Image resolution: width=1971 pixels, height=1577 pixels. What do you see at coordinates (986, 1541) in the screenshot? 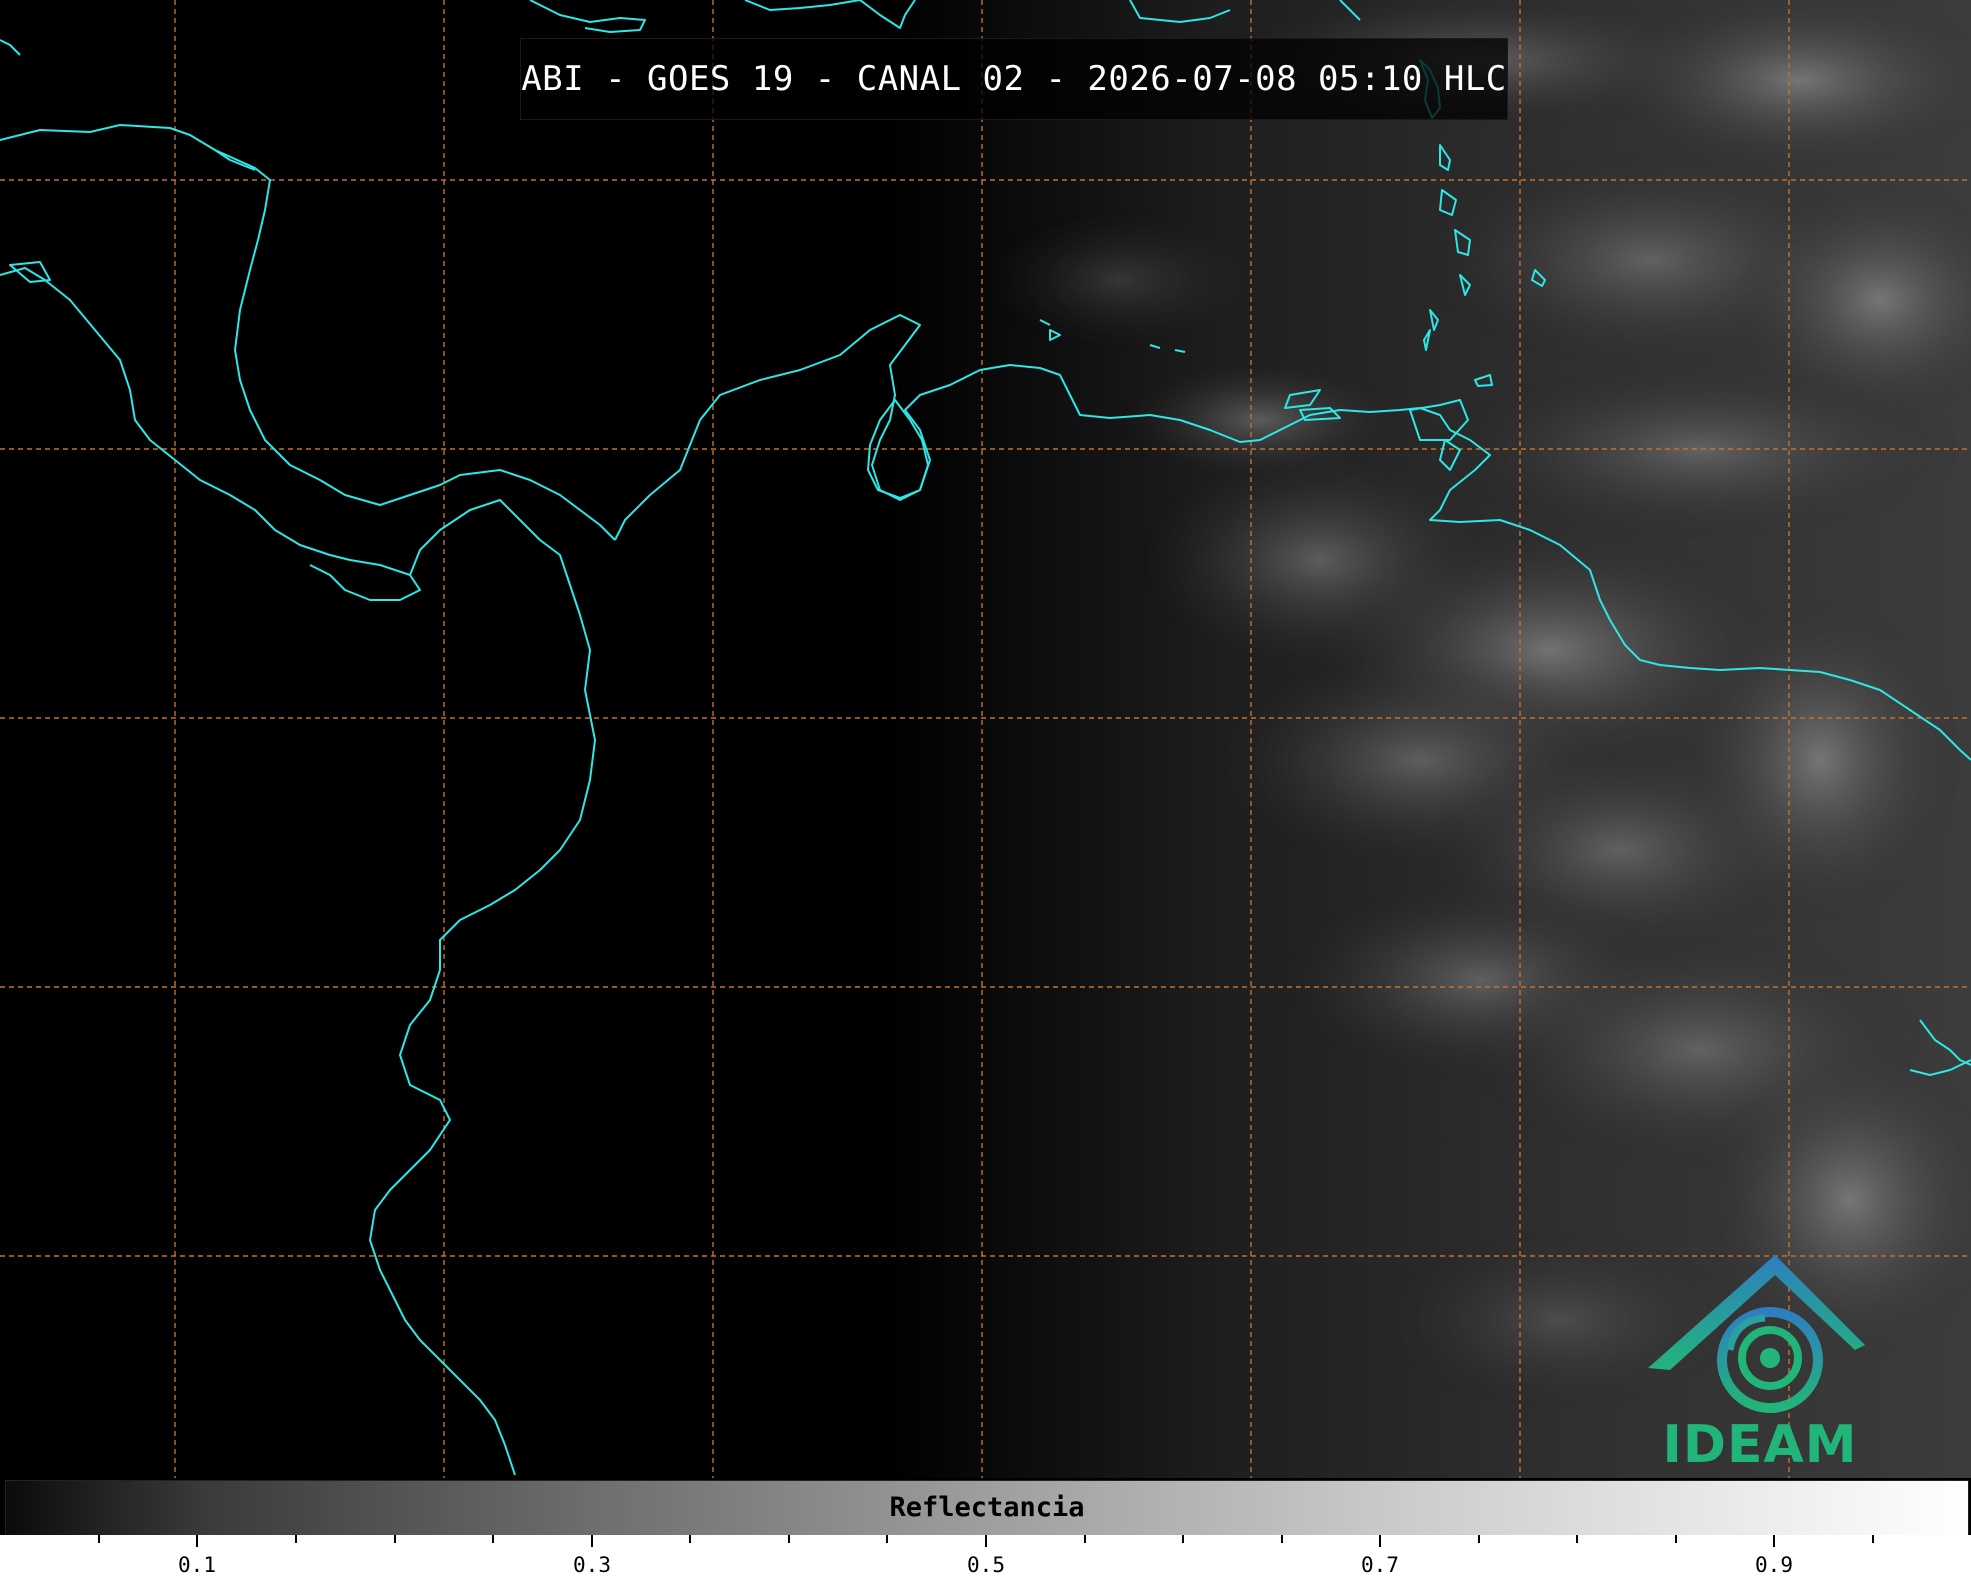
I see `colorbar-ticks` at bounding box center [986, 1541].